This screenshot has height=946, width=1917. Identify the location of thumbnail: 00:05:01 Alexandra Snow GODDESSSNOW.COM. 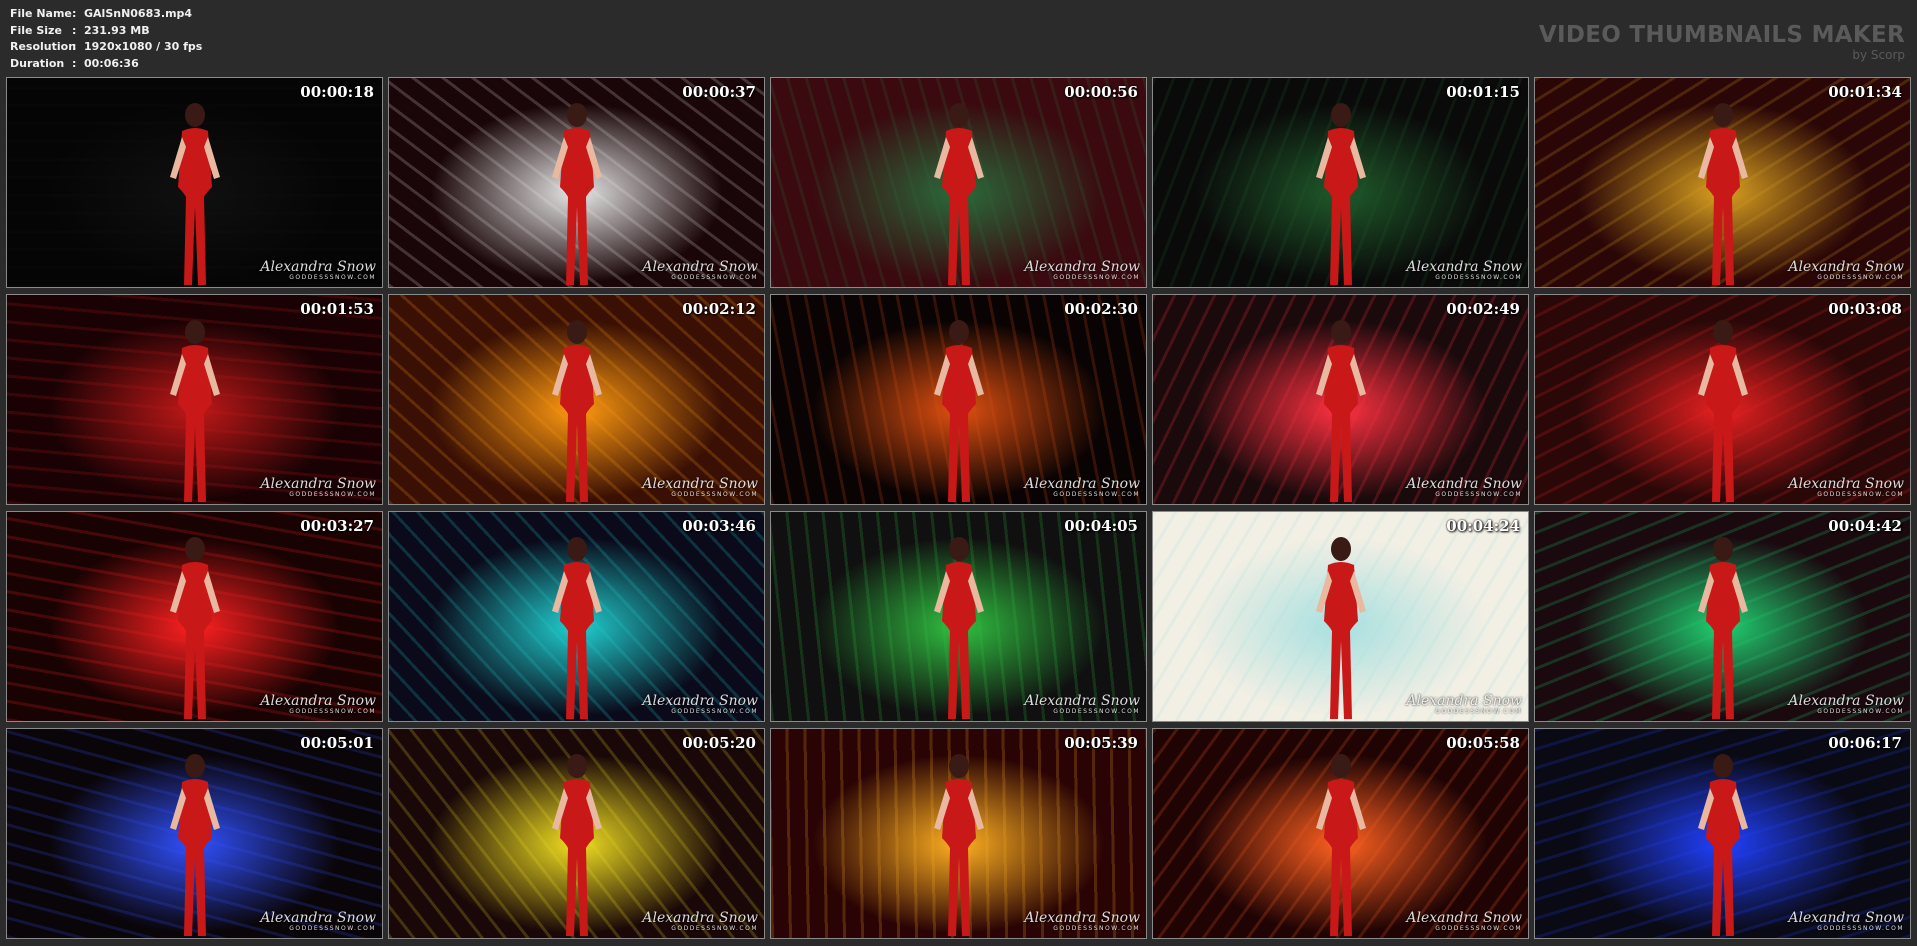
(194, 833).